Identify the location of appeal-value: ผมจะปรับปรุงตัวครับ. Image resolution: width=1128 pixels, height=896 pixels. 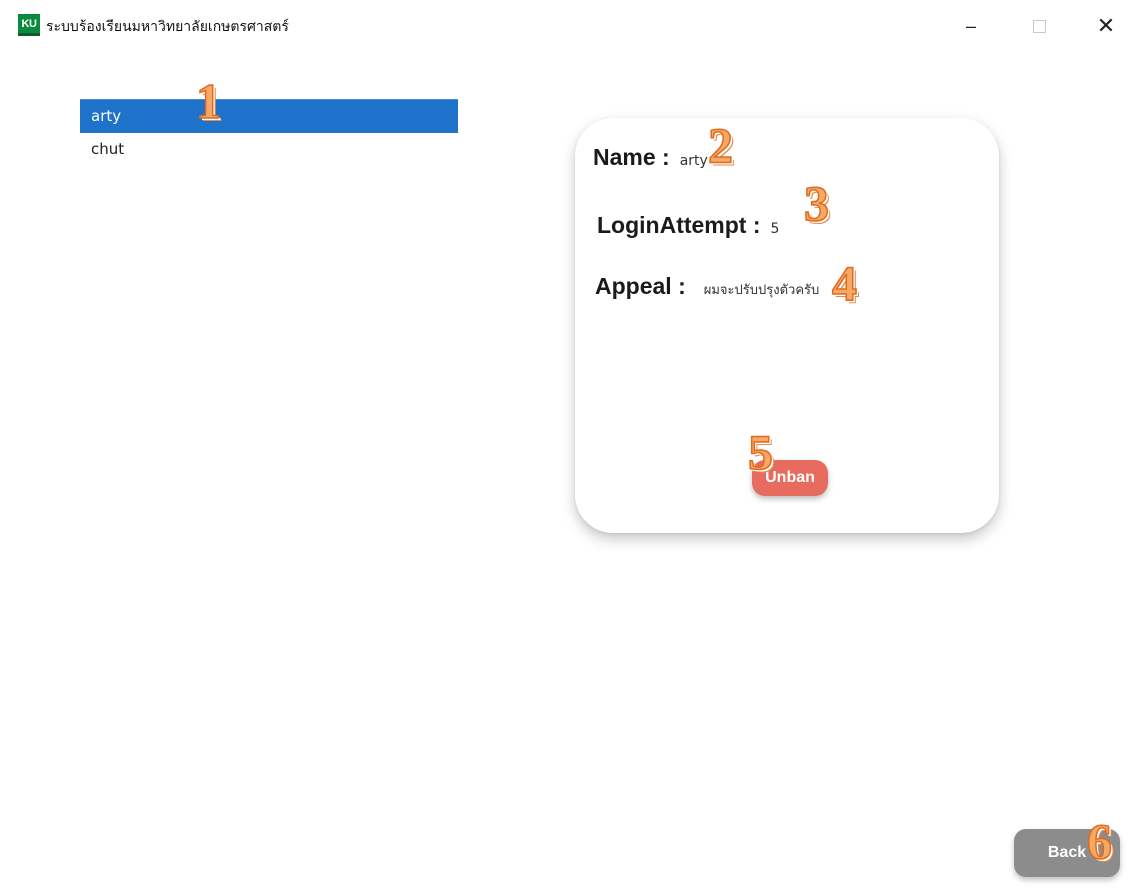
(761, 290).